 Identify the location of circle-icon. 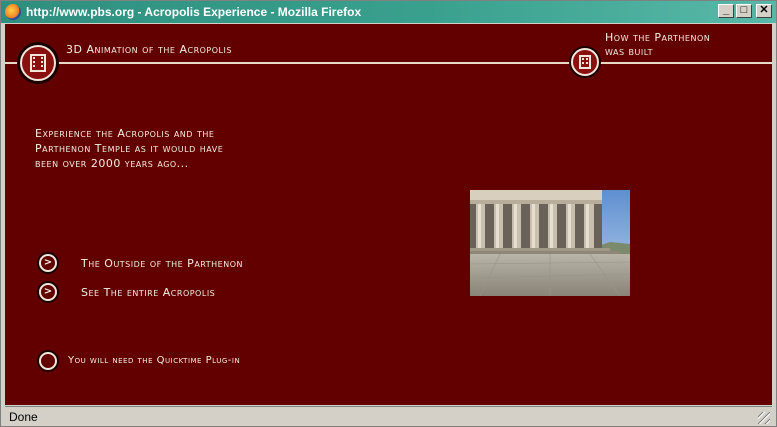
(48, 361).